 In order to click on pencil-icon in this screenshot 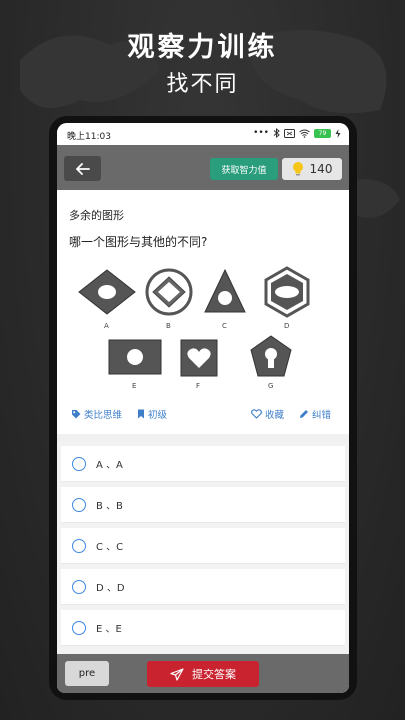, I will do `click(304, 414)`.